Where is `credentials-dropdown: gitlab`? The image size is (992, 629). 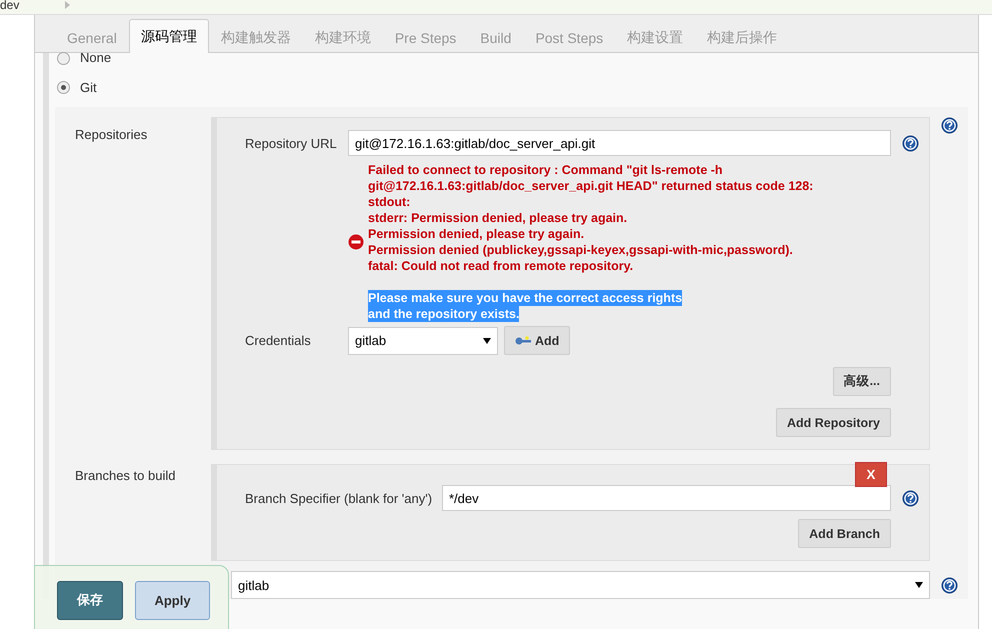 credentials-dropdown: gitlab is located at coordinates (423, 340).